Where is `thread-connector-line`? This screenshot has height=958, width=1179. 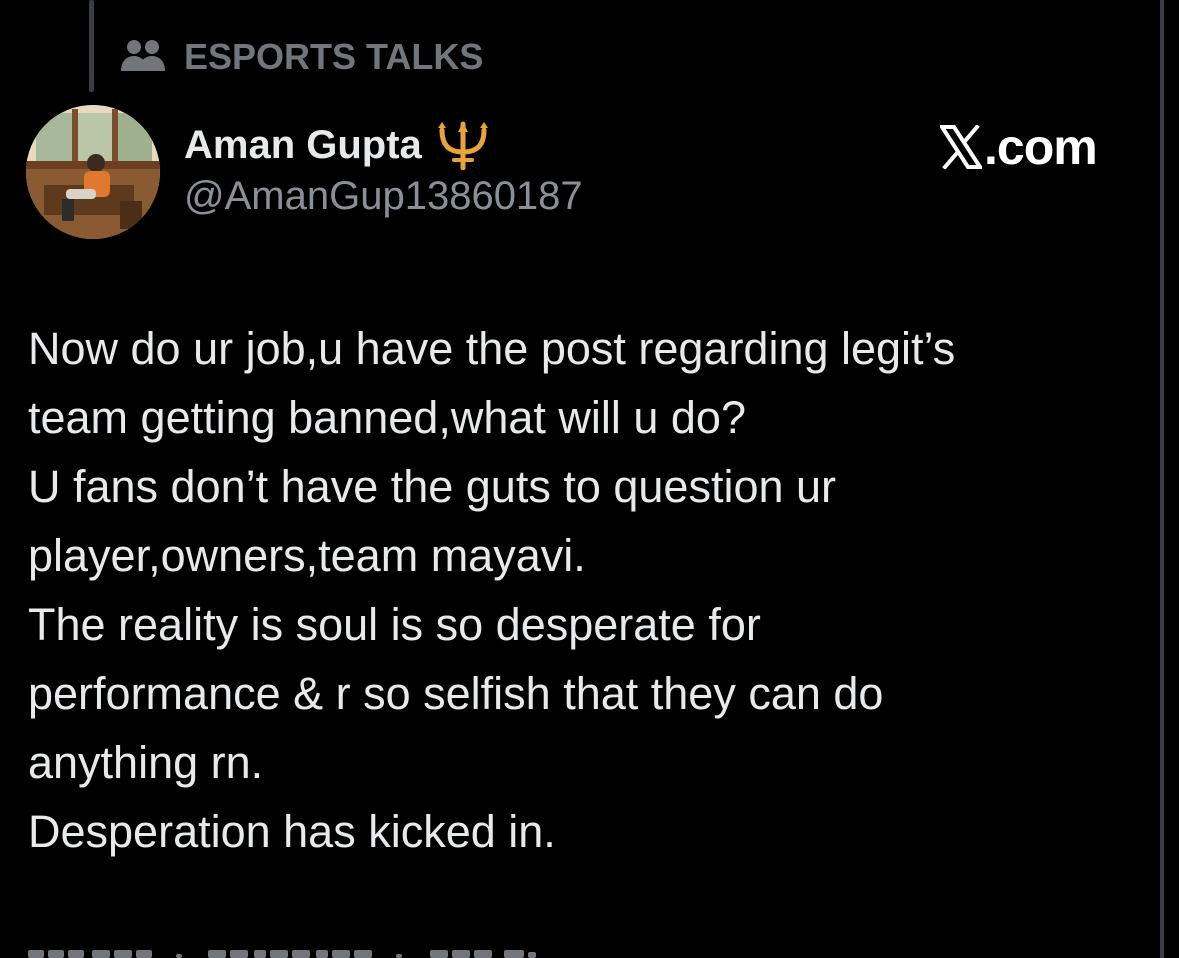 thread-connector-line is located at coordinates (91, 46).